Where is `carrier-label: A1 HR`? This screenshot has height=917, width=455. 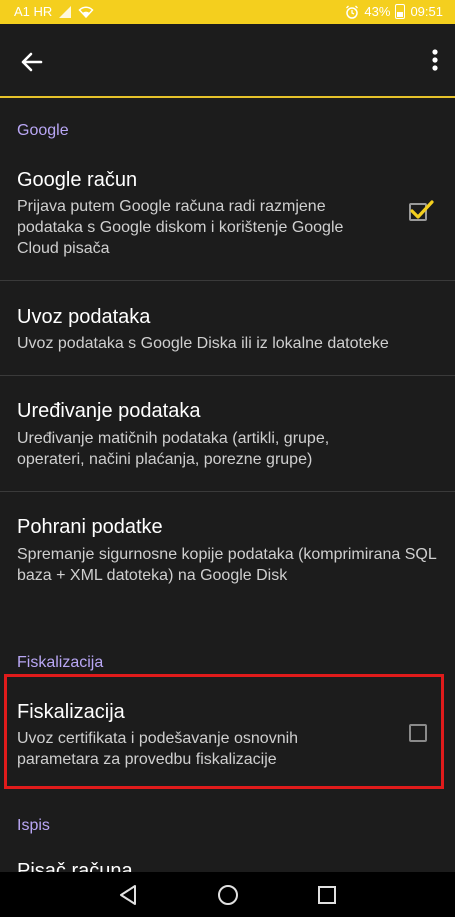 carrier-label: A1 HR is located at coordinates (33, 11).